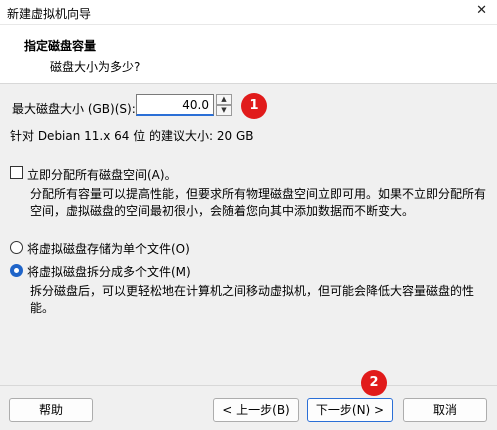 The image size is (497, 430). I want to click on spin-down-icon: ▼, so click(224, 110).